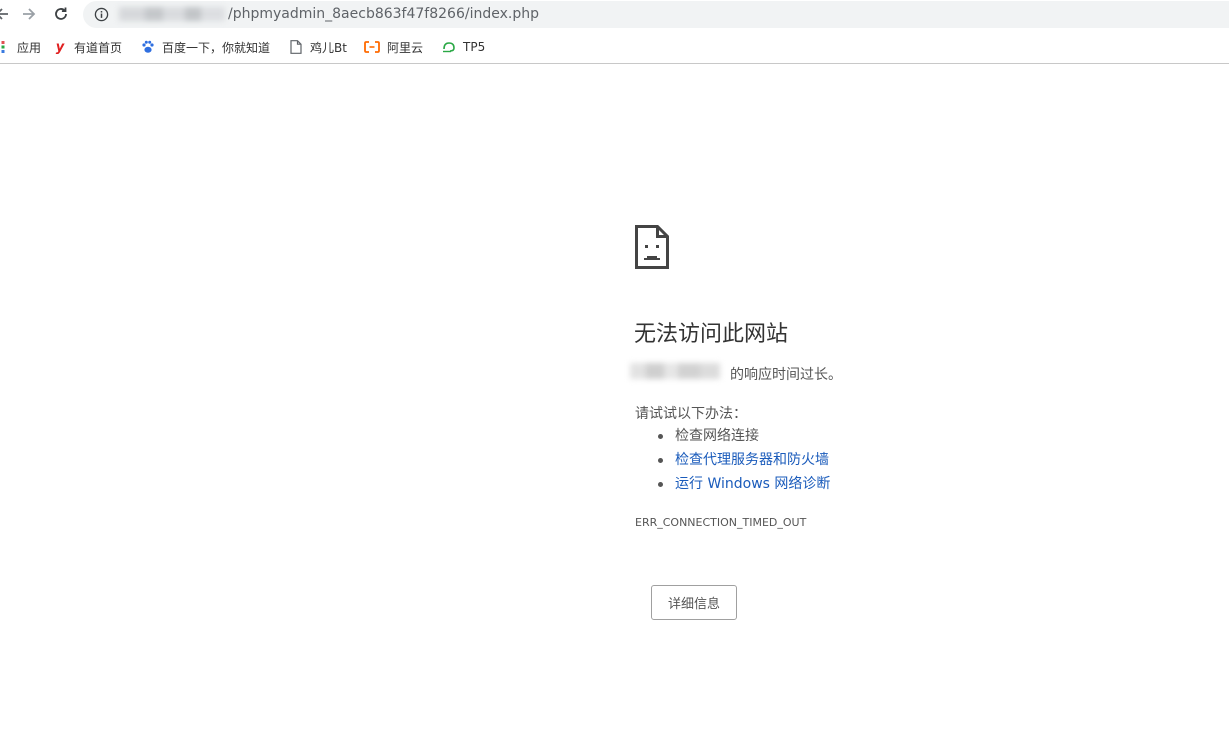 Image resolution: width=1229 pixels, height=742 pixels. I want to click on bookmark-tp5: TP5, so click(463, 47).